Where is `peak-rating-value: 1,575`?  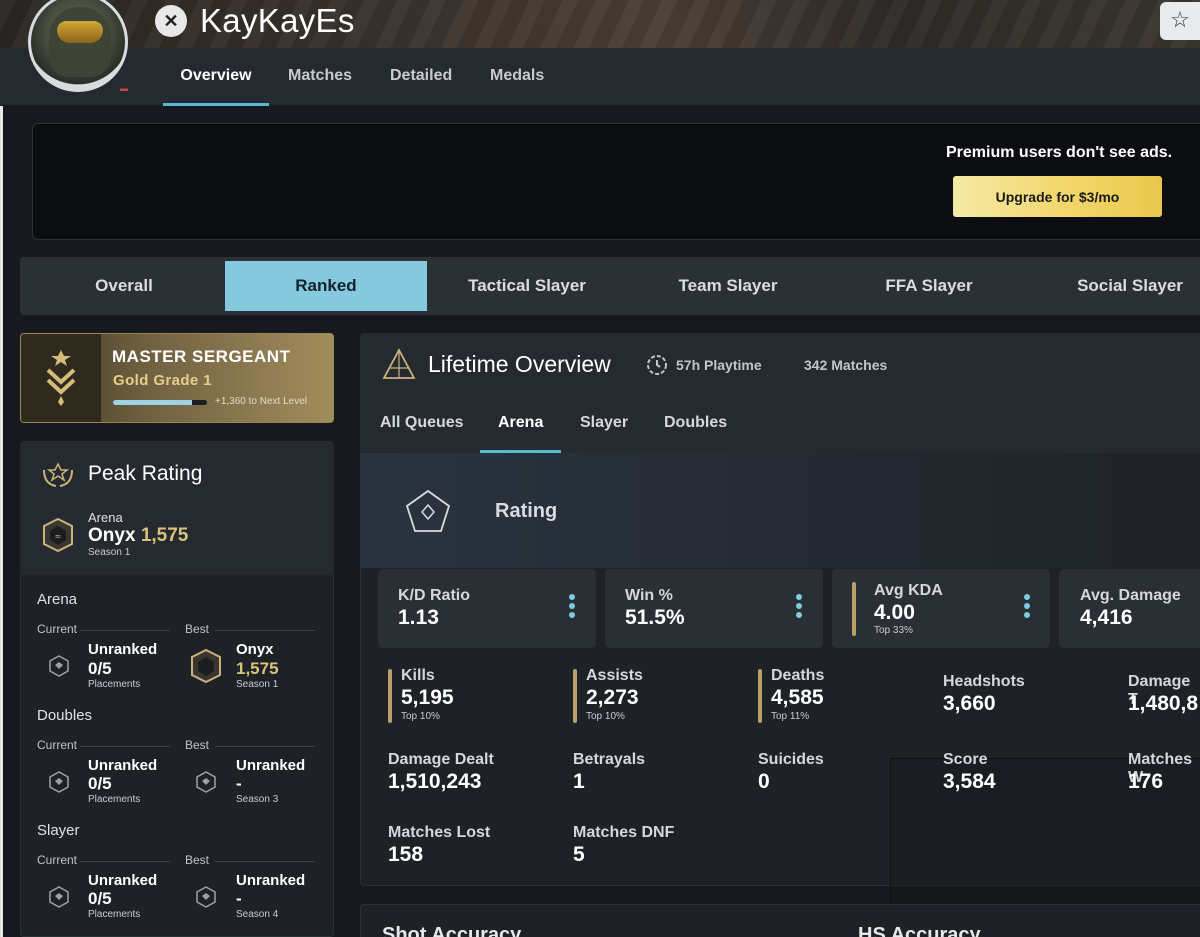
peak-rating-value: 1,575 is located at coordinates (164, 535).